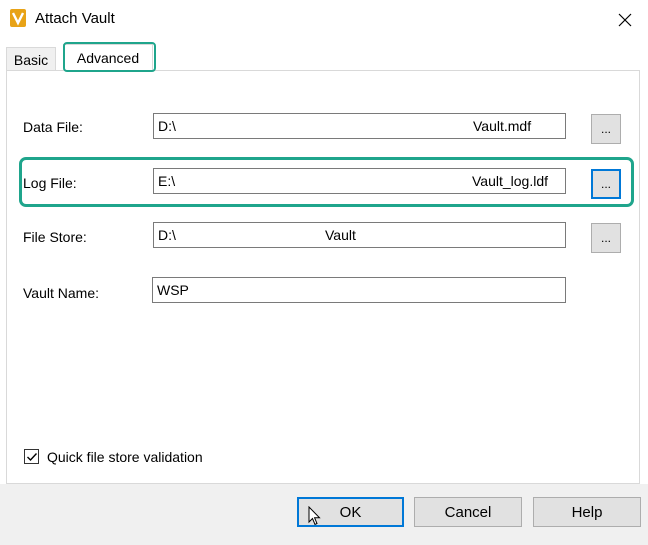 The image size is (648, 545). Describe the element at coordinates (510, 181) in the screenshot. I see `log-file-suffix: Vault_log.ldf` at that location.